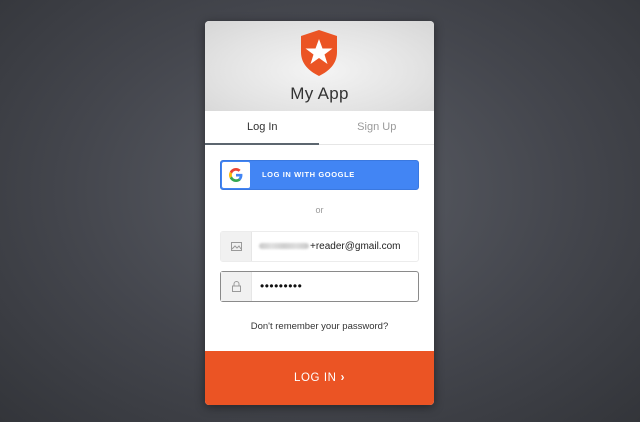 The width and height of the screenshot is (640, 422). Describe the element at coordinates (236, 246) in the screenshot. I see `email-icon` at that location.